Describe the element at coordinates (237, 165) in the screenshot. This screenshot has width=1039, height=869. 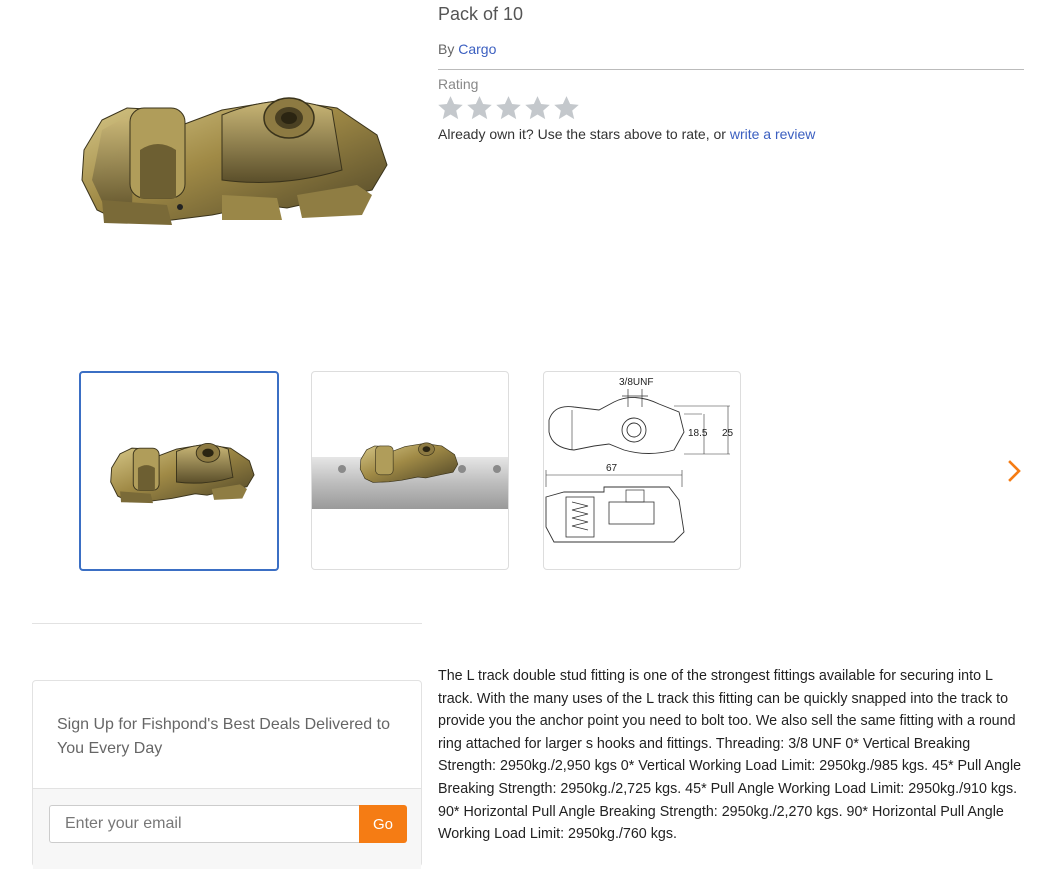
I see `main-product-image` at that location.